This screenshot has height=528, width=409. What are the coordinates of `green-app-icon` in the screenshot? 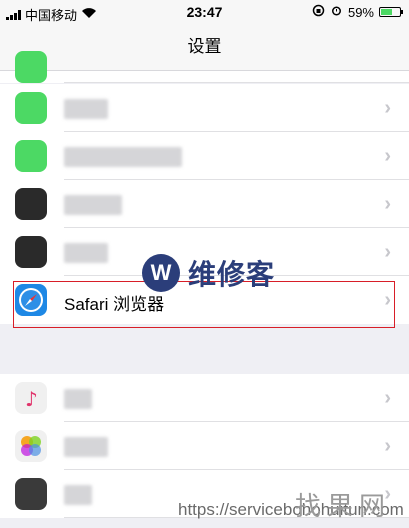 It's located at (31, 67).